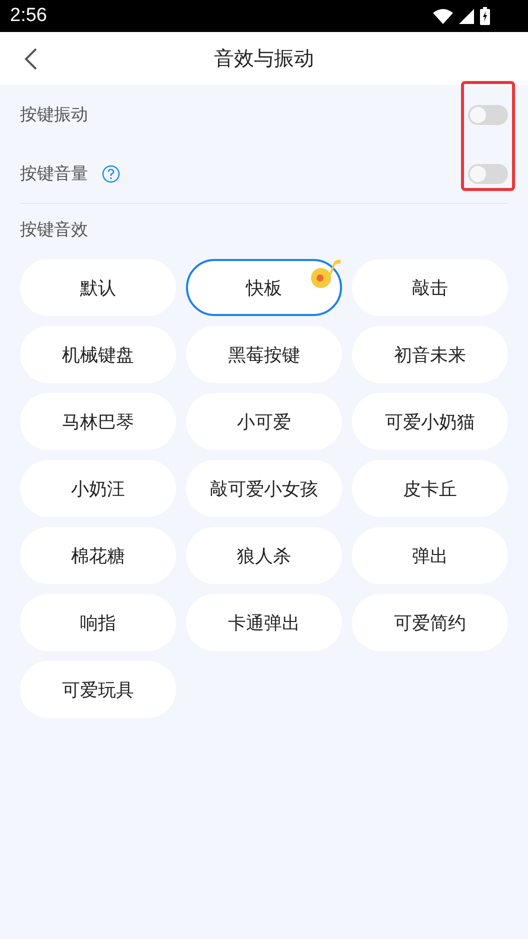 The height and width of the screenshot is (939, 528). I want to click on sound-option: 初音未来, so click(430, 354).